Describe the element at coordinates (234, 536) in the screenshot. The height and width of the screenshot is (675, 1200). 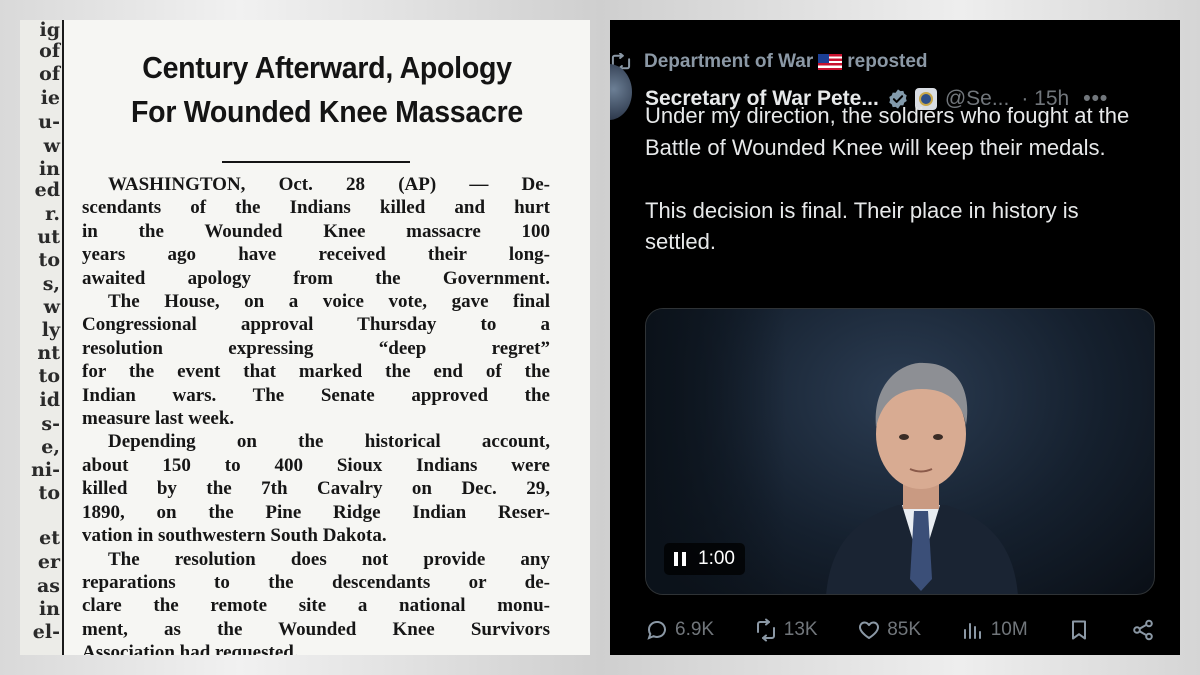
I see `article-line: vation in southwestern South Dakota.` at that location.